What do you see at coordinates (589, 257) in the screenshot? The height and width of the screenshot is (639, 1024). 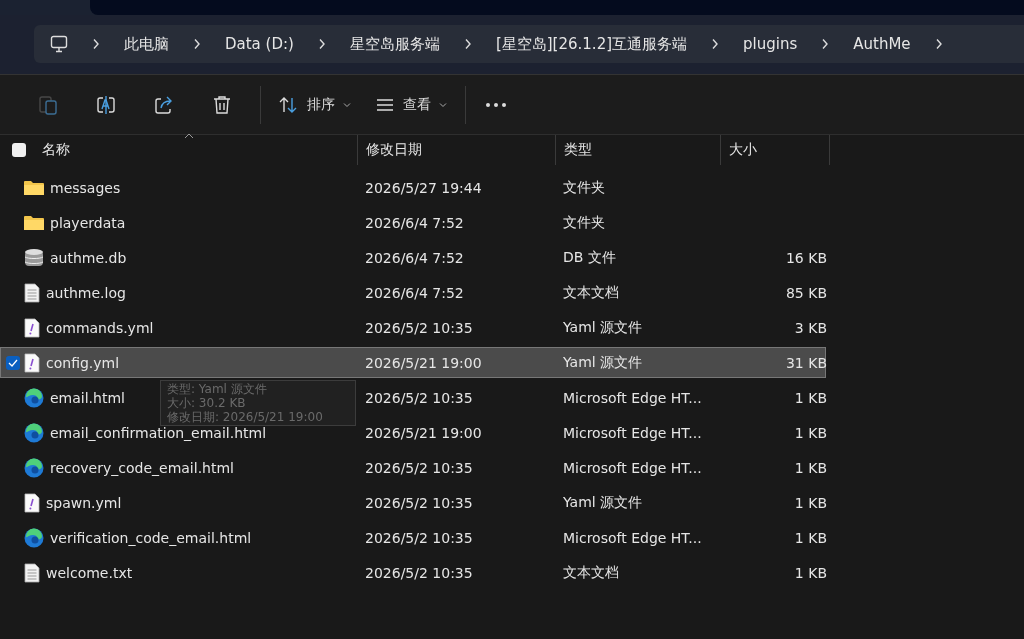 I see `type-cell-text: DB 文件` at bounding box center [589, 257].